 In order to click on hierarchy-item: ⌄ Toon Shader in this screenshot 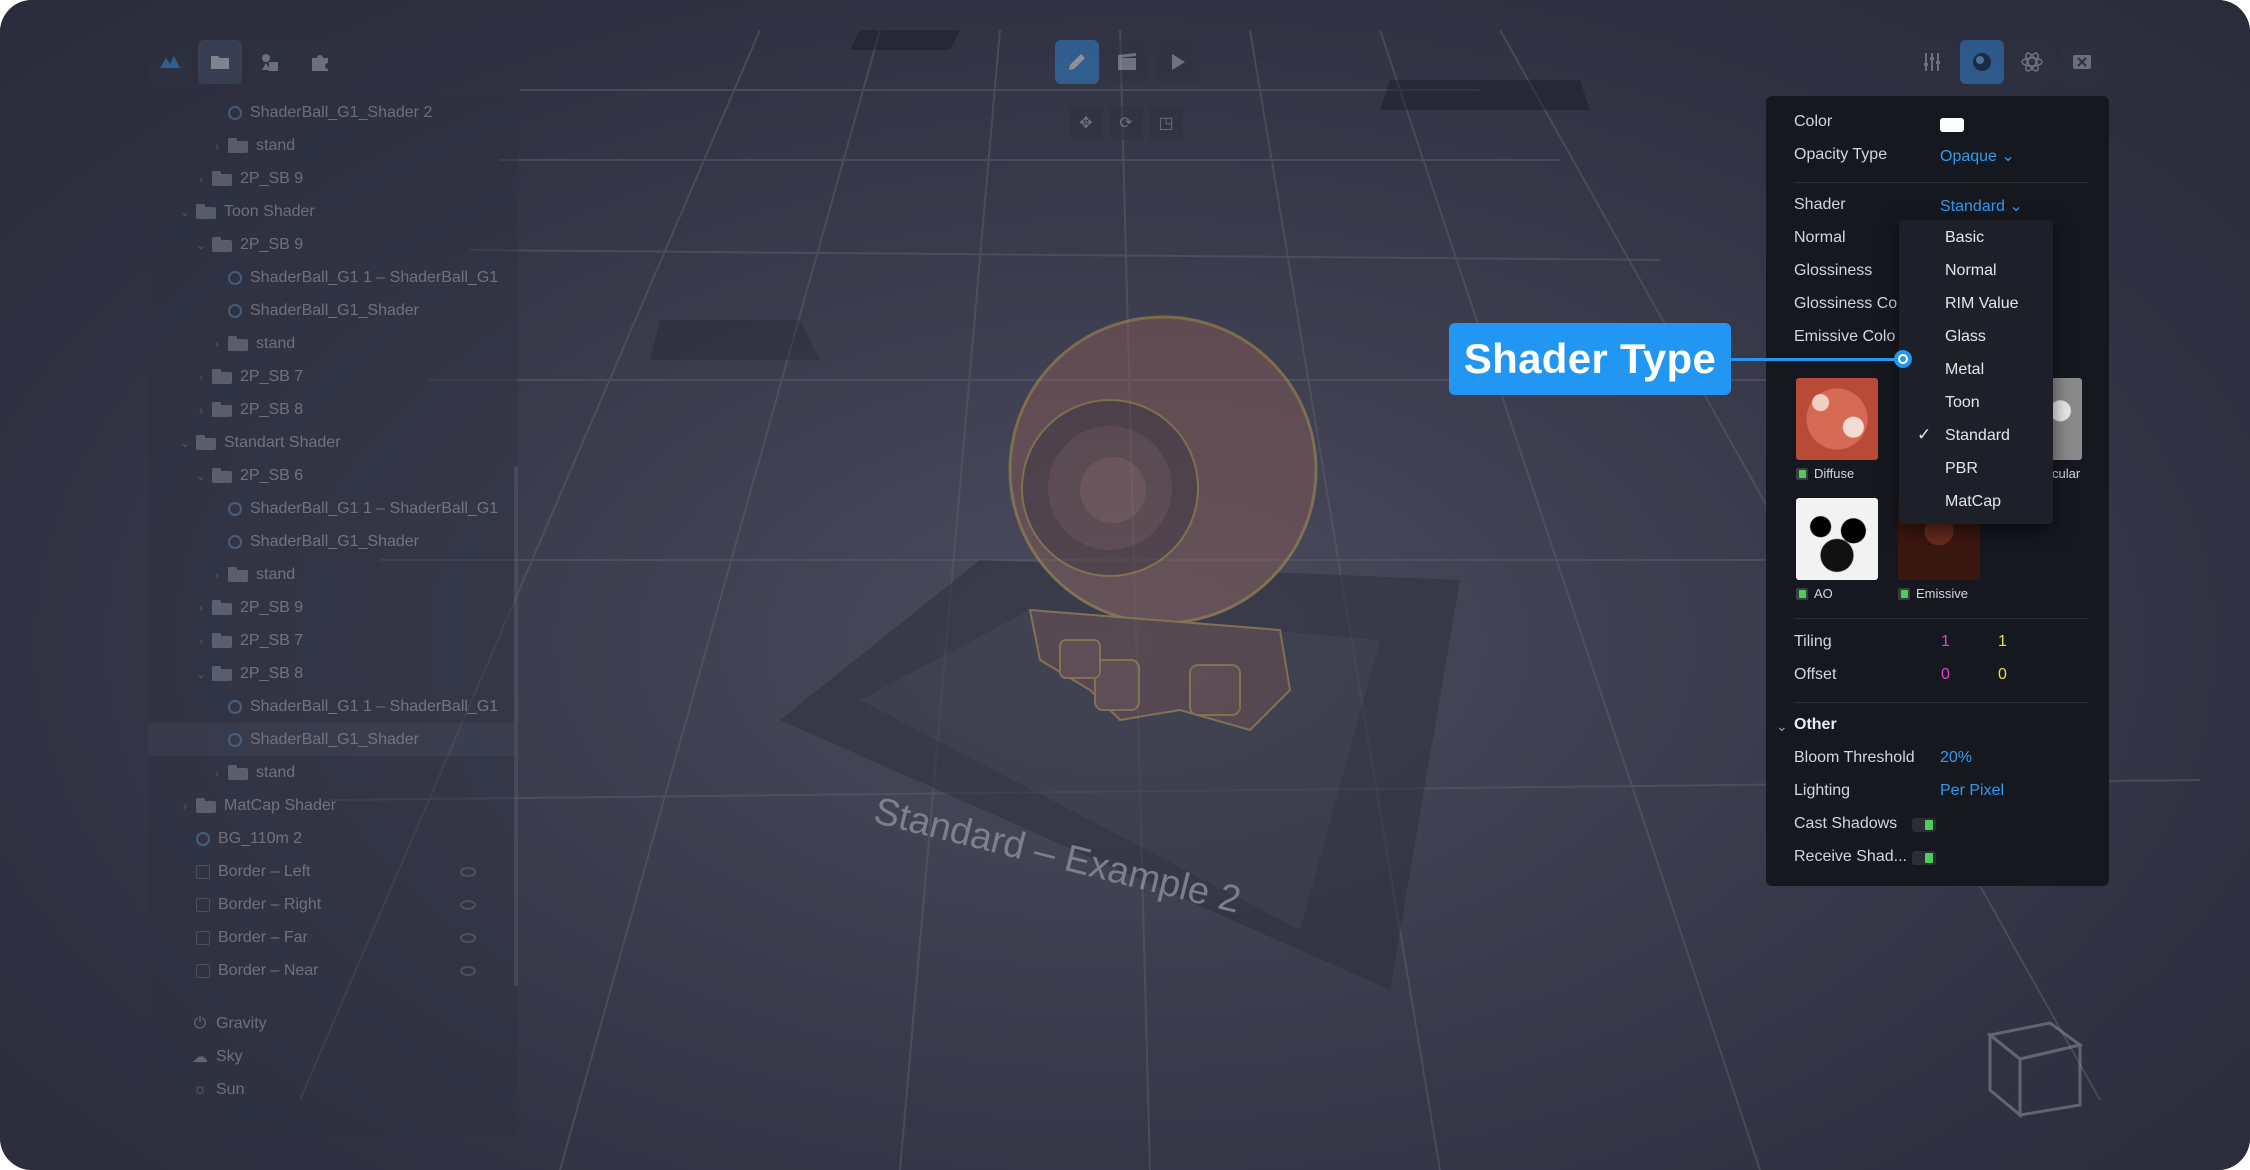, I will do `click(333, 211)`.